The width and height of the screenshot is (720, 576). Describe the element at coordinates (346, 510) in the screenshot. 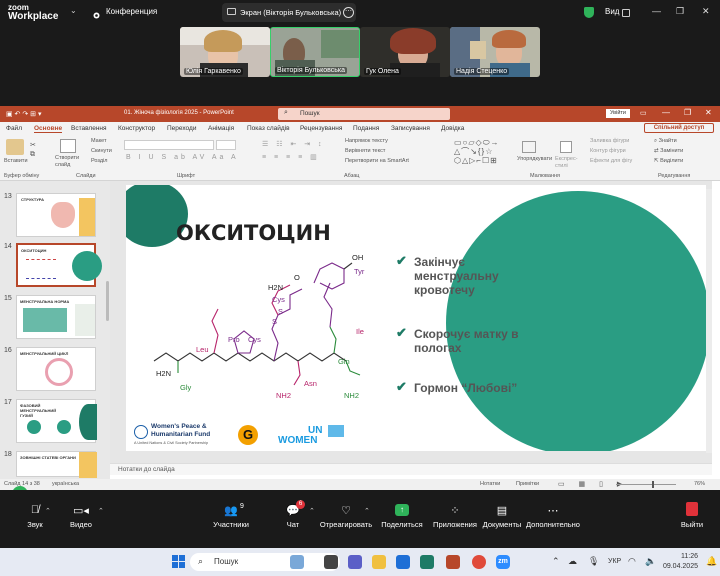

I see `heart-icon: ♡` at that location.